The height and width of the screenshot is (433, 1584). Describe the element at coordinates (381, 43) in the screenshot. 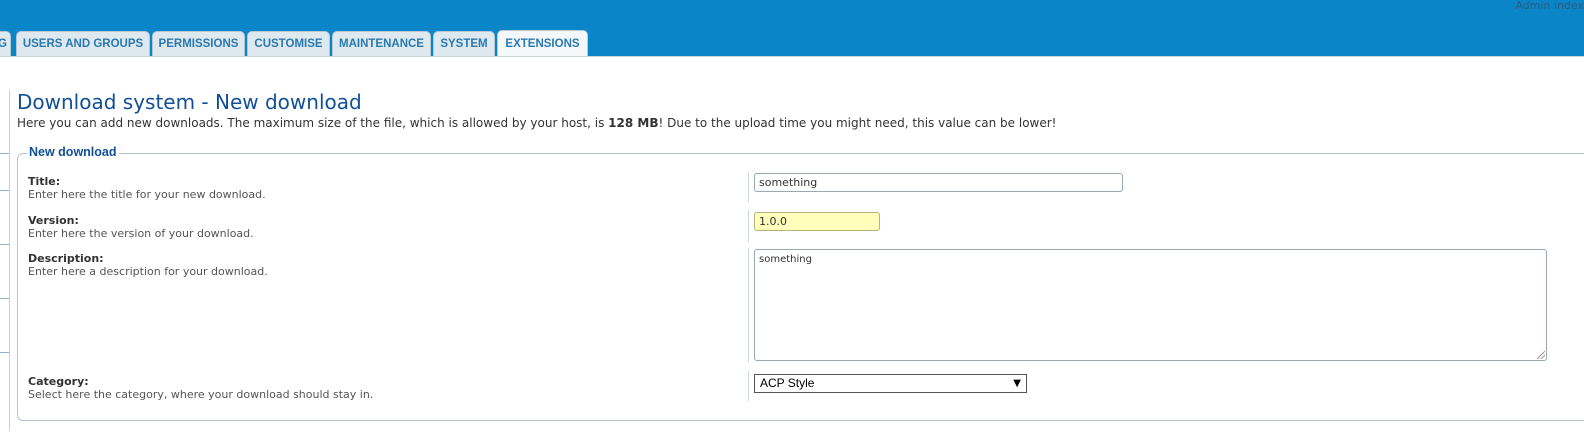

I see `tab-maintenance: MAINTENANCE` at that location.